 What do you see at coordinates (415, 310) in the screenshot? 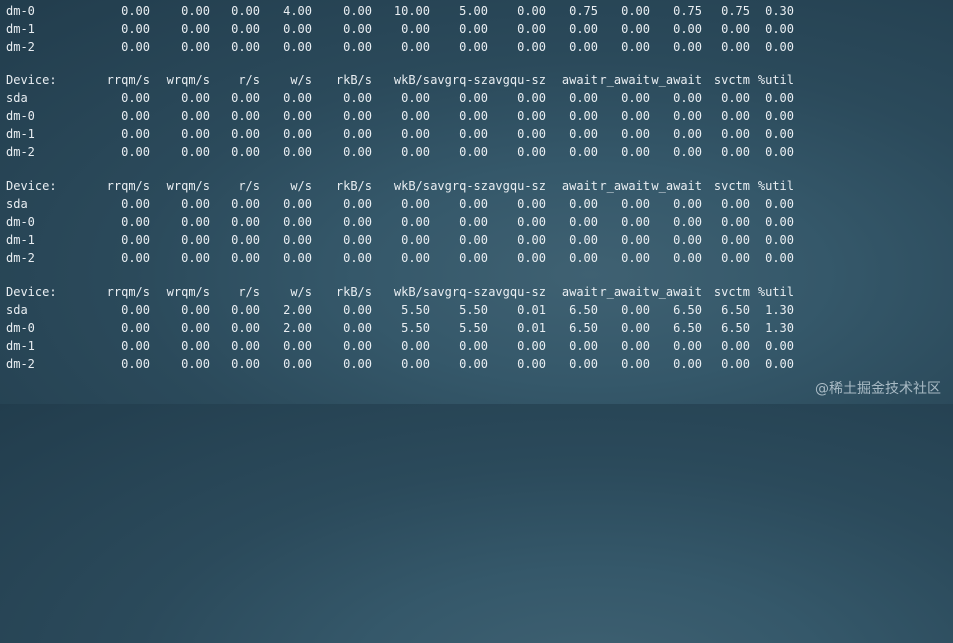
I see `value-cell: 5.50` at bounding box center [415, 310].